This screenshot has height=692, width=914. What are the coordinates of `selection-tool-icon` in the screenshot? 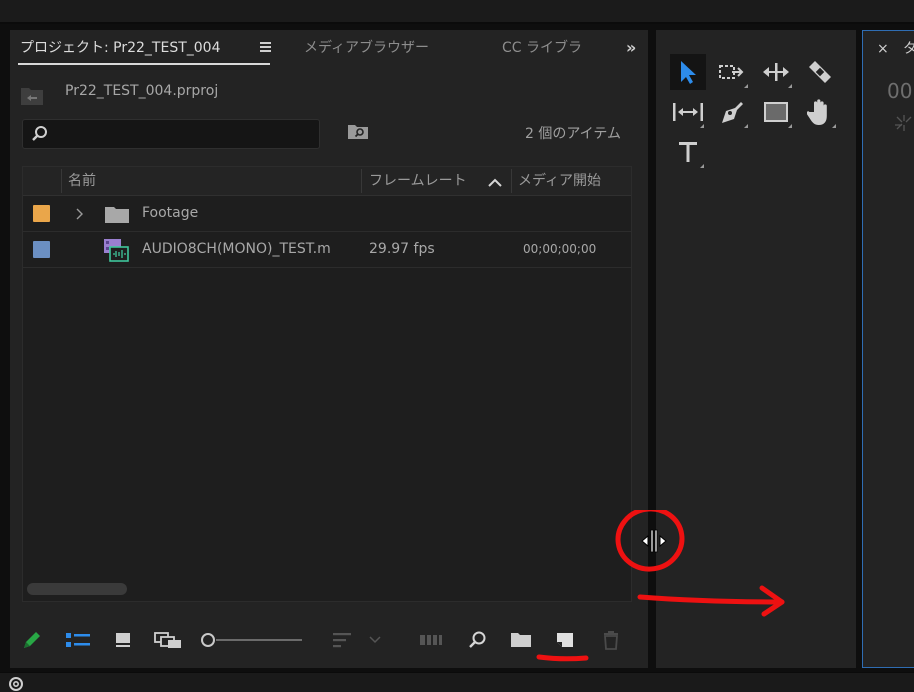 It's located at (688, 72).